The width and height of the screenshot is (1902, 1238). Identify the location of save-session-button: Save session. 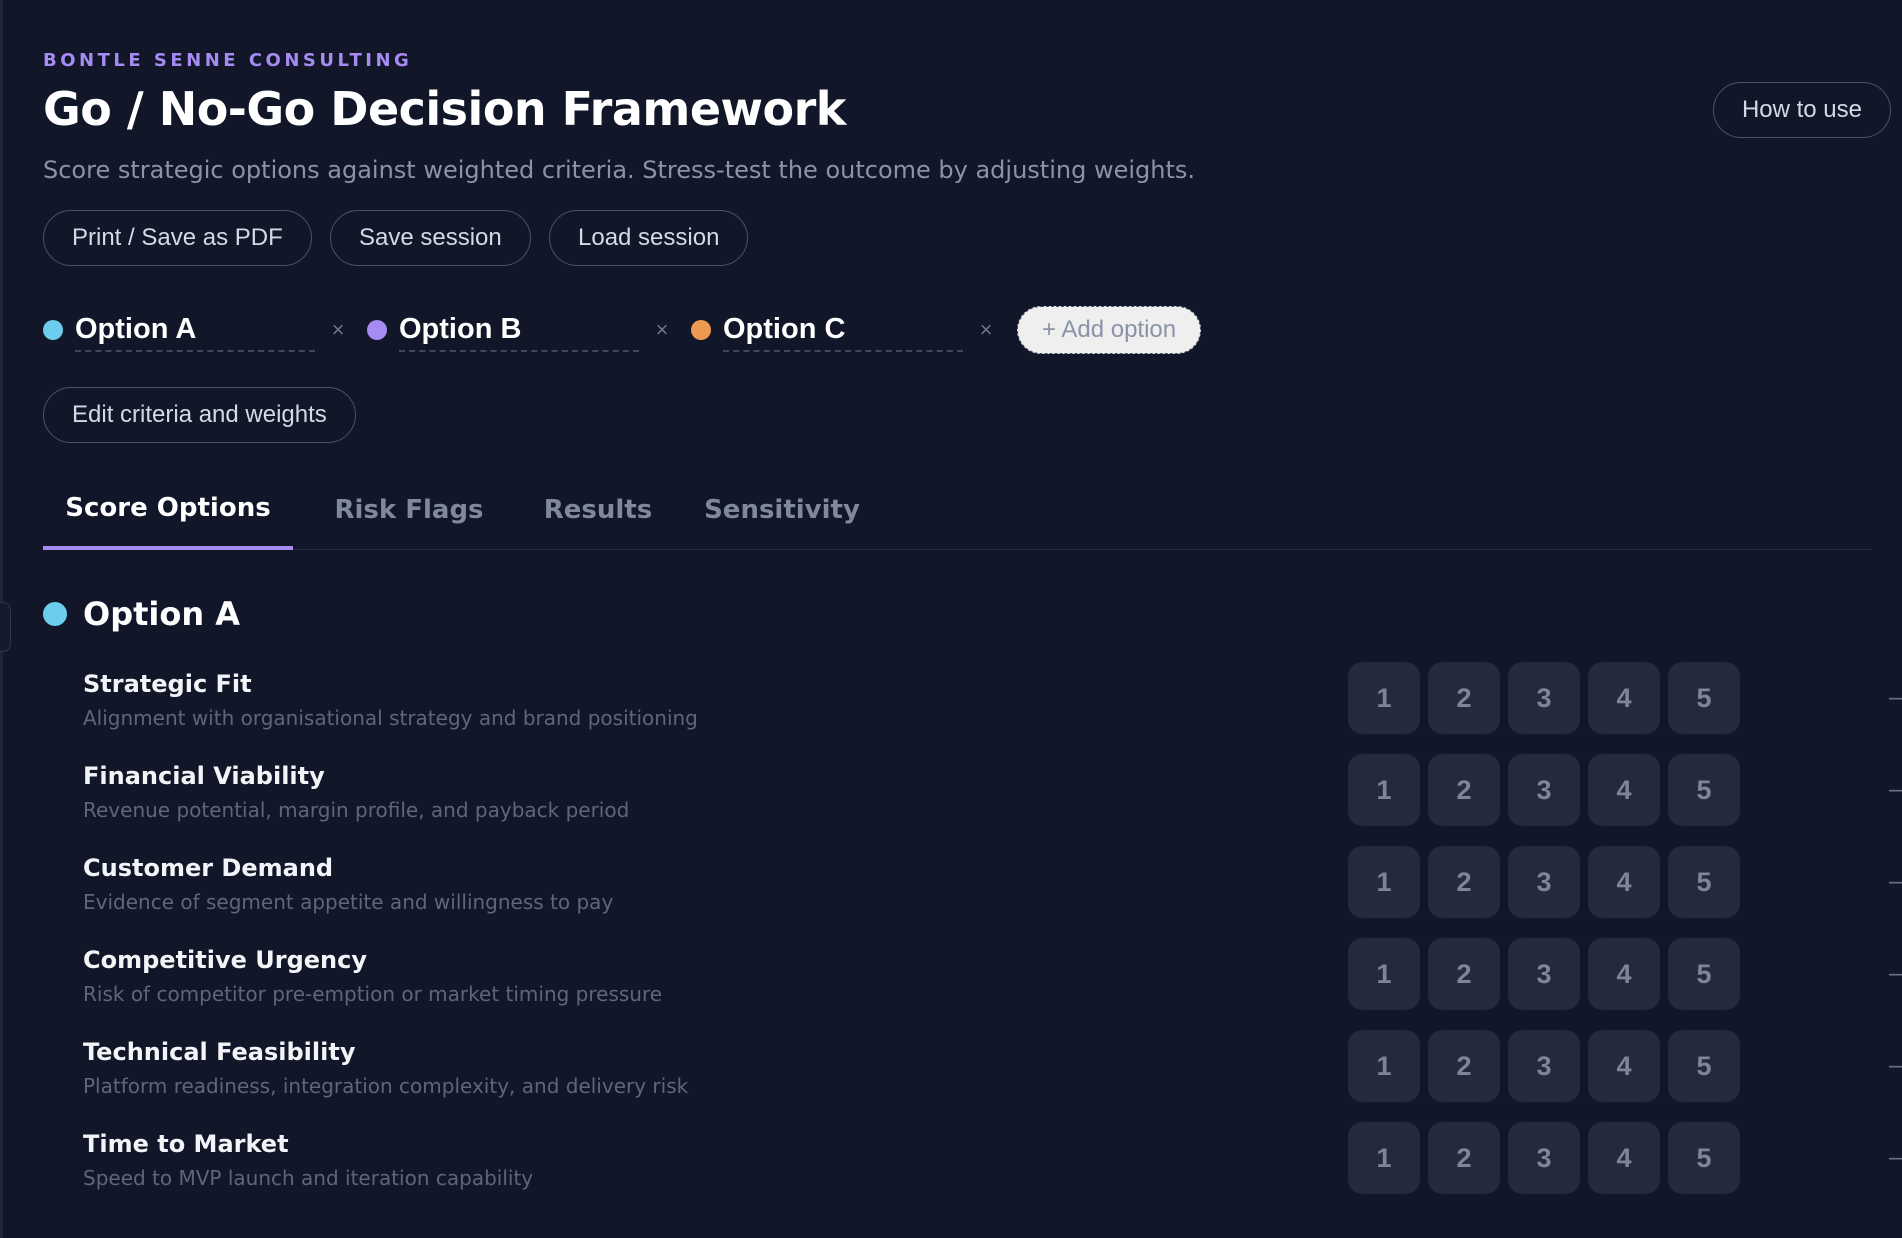
(430, 238).